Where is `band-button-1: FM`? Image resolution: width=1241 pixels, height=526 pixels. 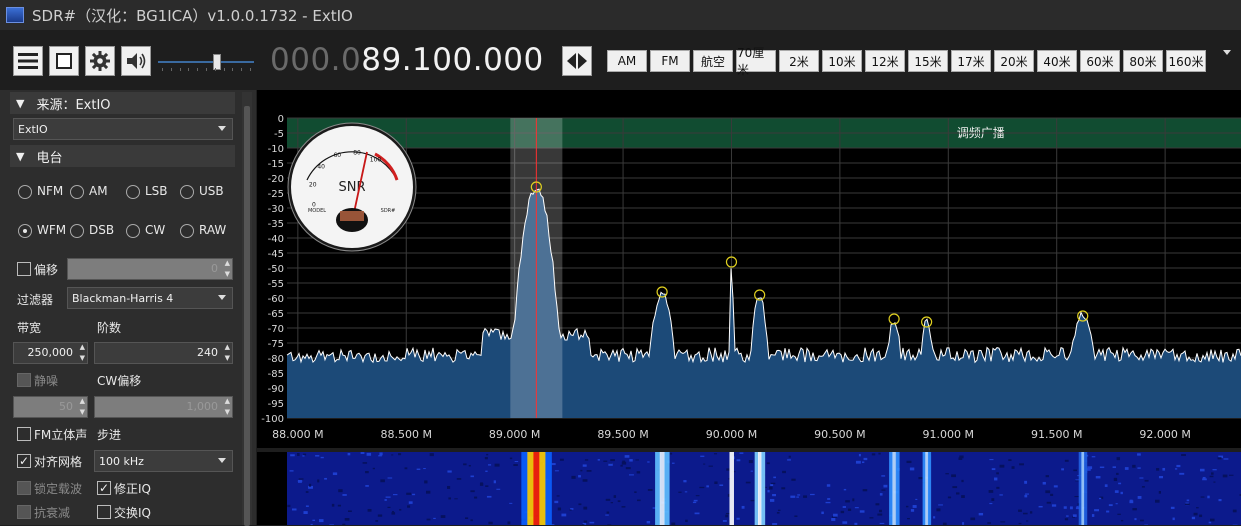
band-button-1: FM is located at coordinates (670, 61).